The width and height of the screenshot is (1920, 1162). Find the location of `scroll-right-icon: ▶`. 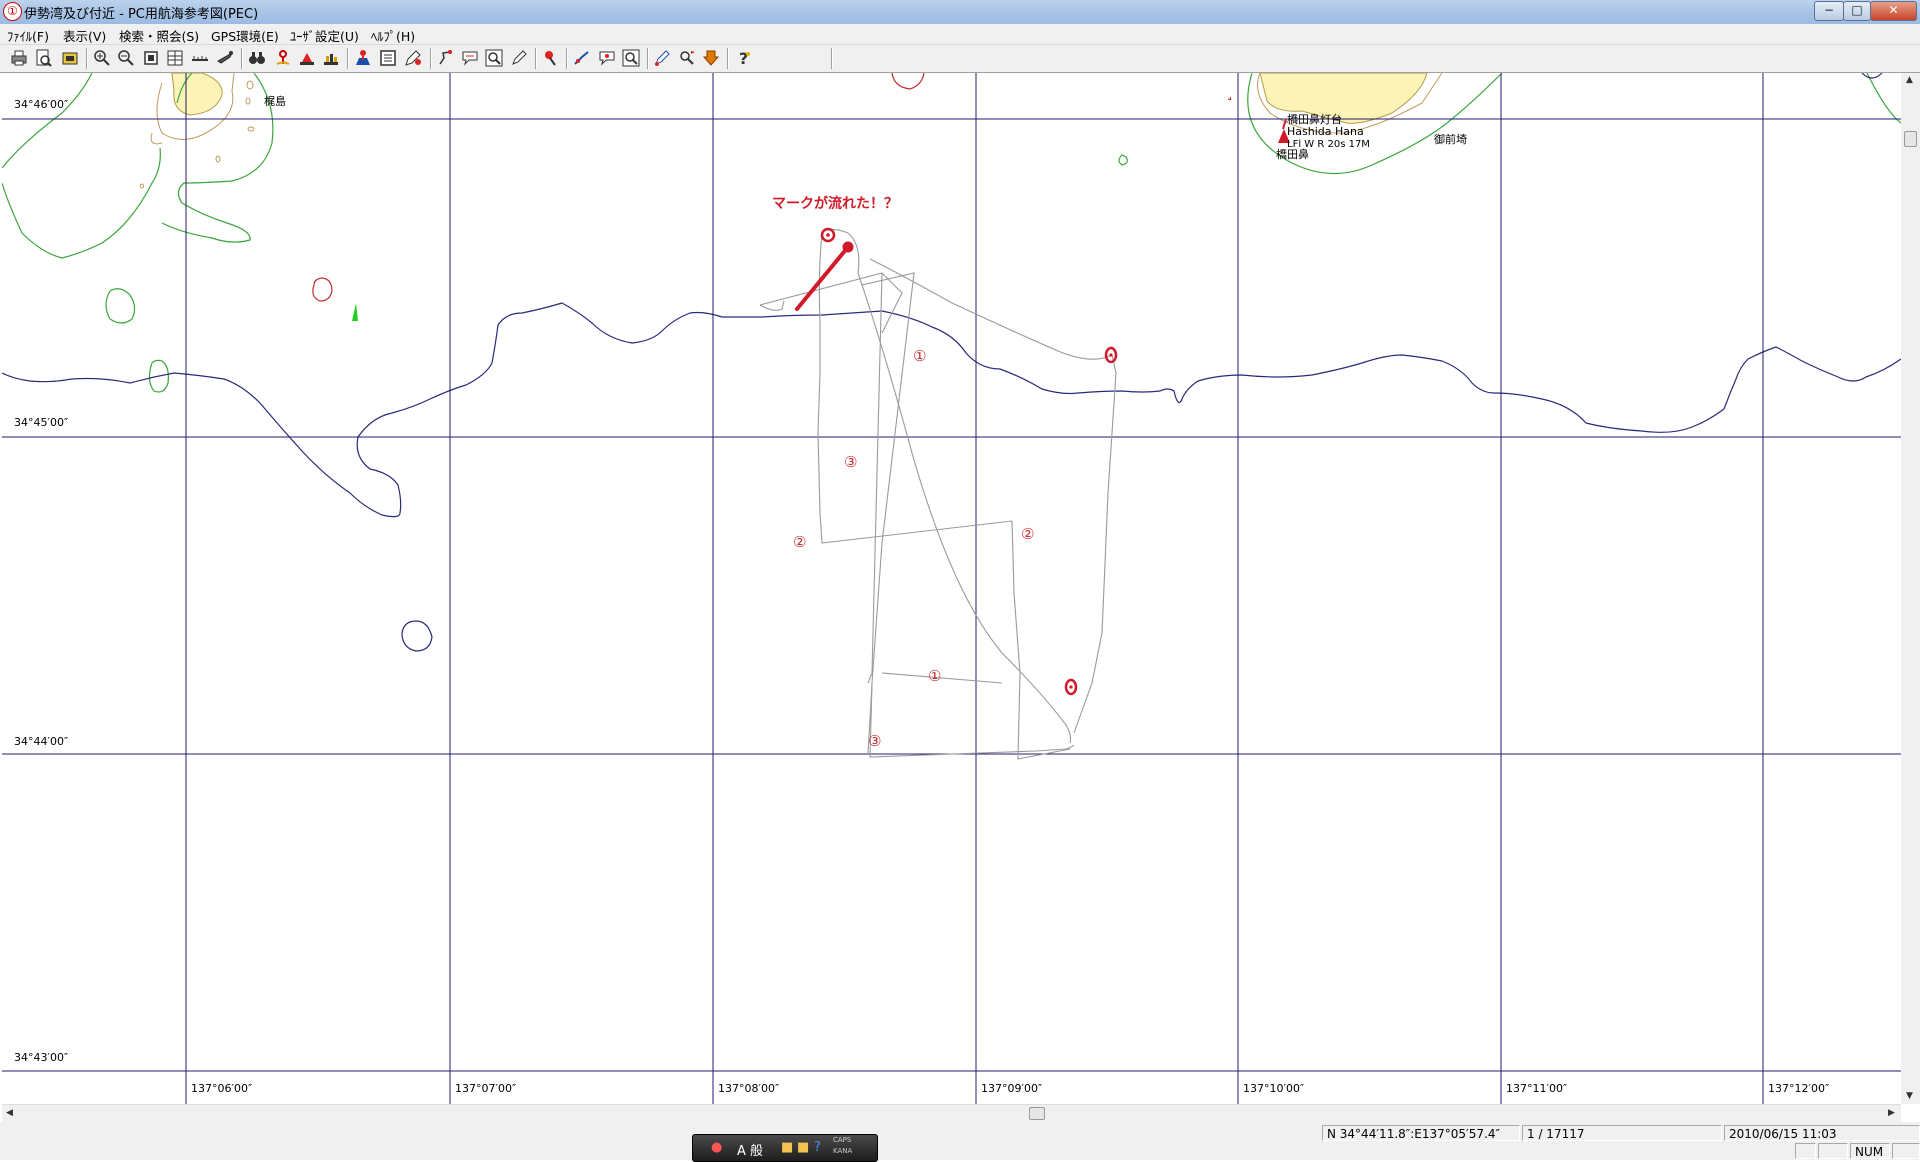

scroll-right-icon: ▶ is located at coordinates (1891, 1113).